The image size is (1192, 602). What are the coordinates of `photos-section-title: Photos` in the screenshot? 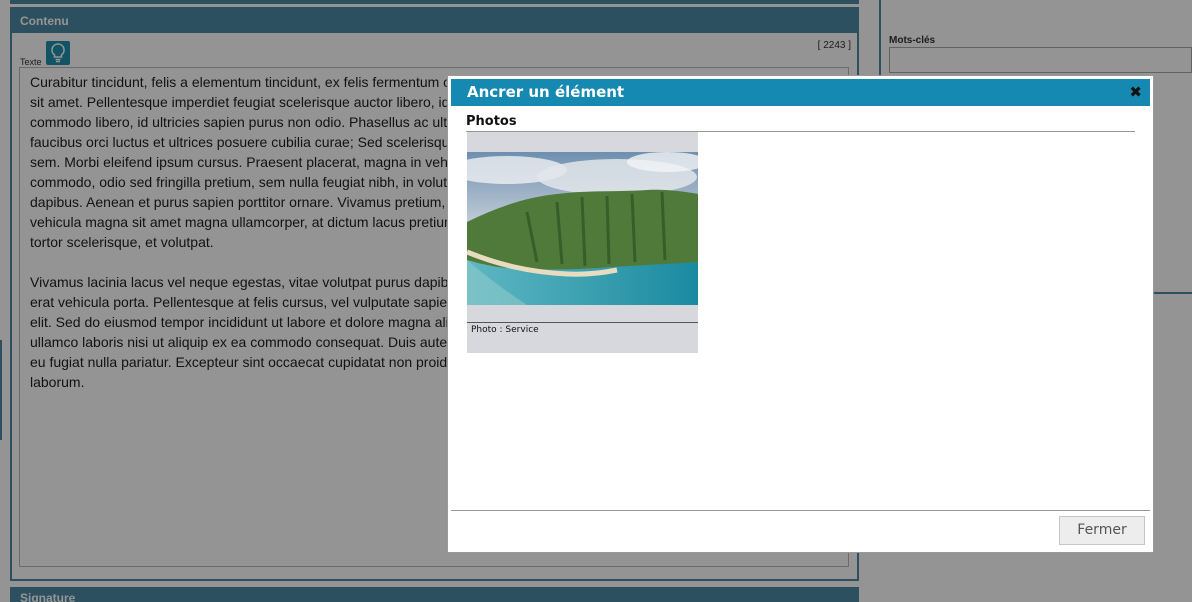 It's located at (491, 121).